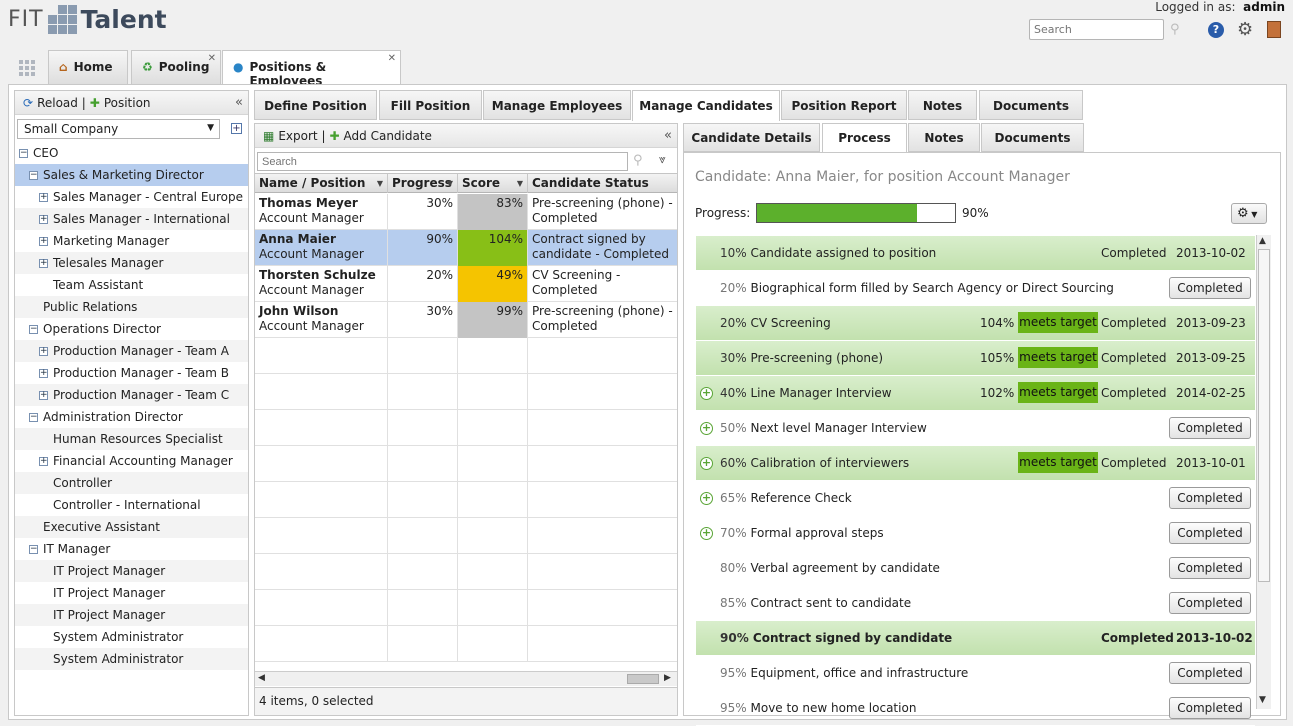 This screenshot has width=1293, height=726. I want to click on tree-item-financial-accounting-manager: + Financial Accounting Manager, so click(131, 461).